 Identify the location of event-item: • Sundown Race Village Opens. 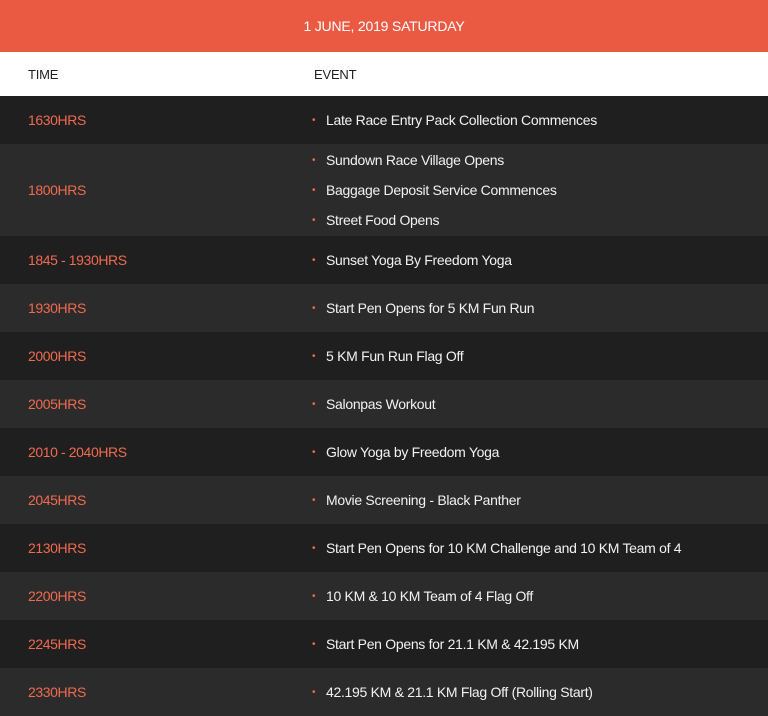
(540, 160).